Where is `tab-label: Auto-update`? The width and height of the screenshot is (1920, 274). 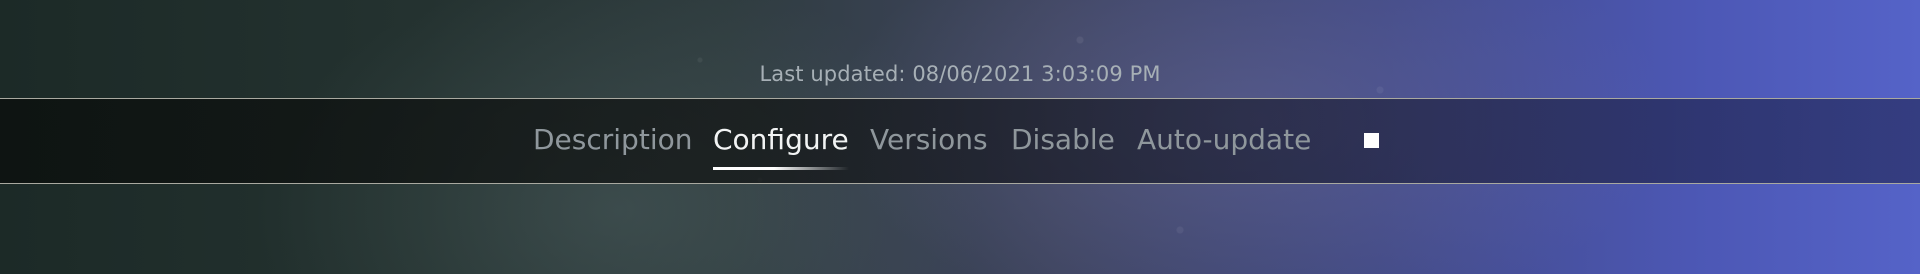 tab-label: Auto-update is located at coordinates (1224, 139).